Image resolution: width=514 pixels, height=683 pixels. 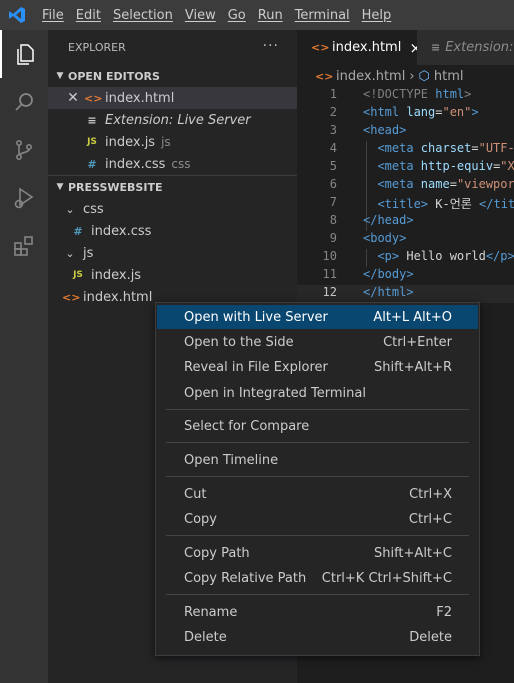 What do you see at coordinates (172, 253) in the screenshot?
I see `folder-js: ⌄ js` at bounding box center [172, 253].